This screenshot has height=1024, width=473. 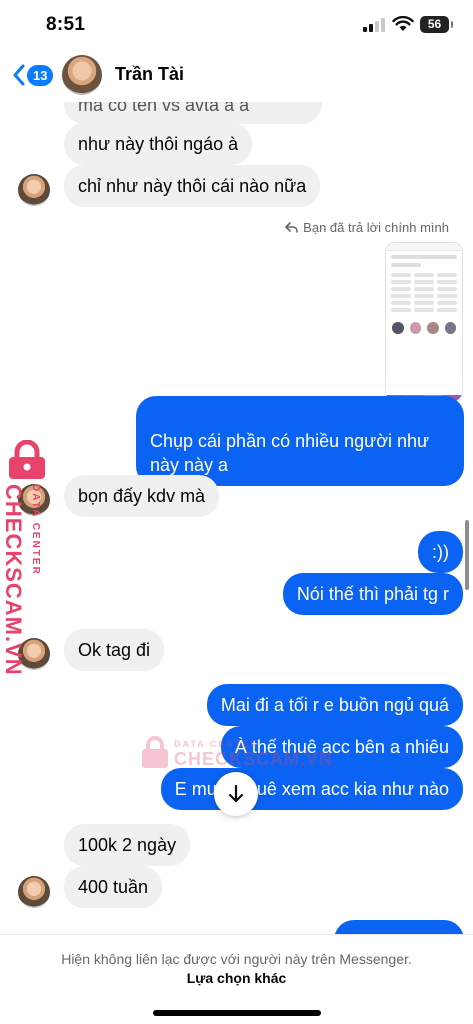 I want to click on arrow-down-icon, so click(x=236, y=793).